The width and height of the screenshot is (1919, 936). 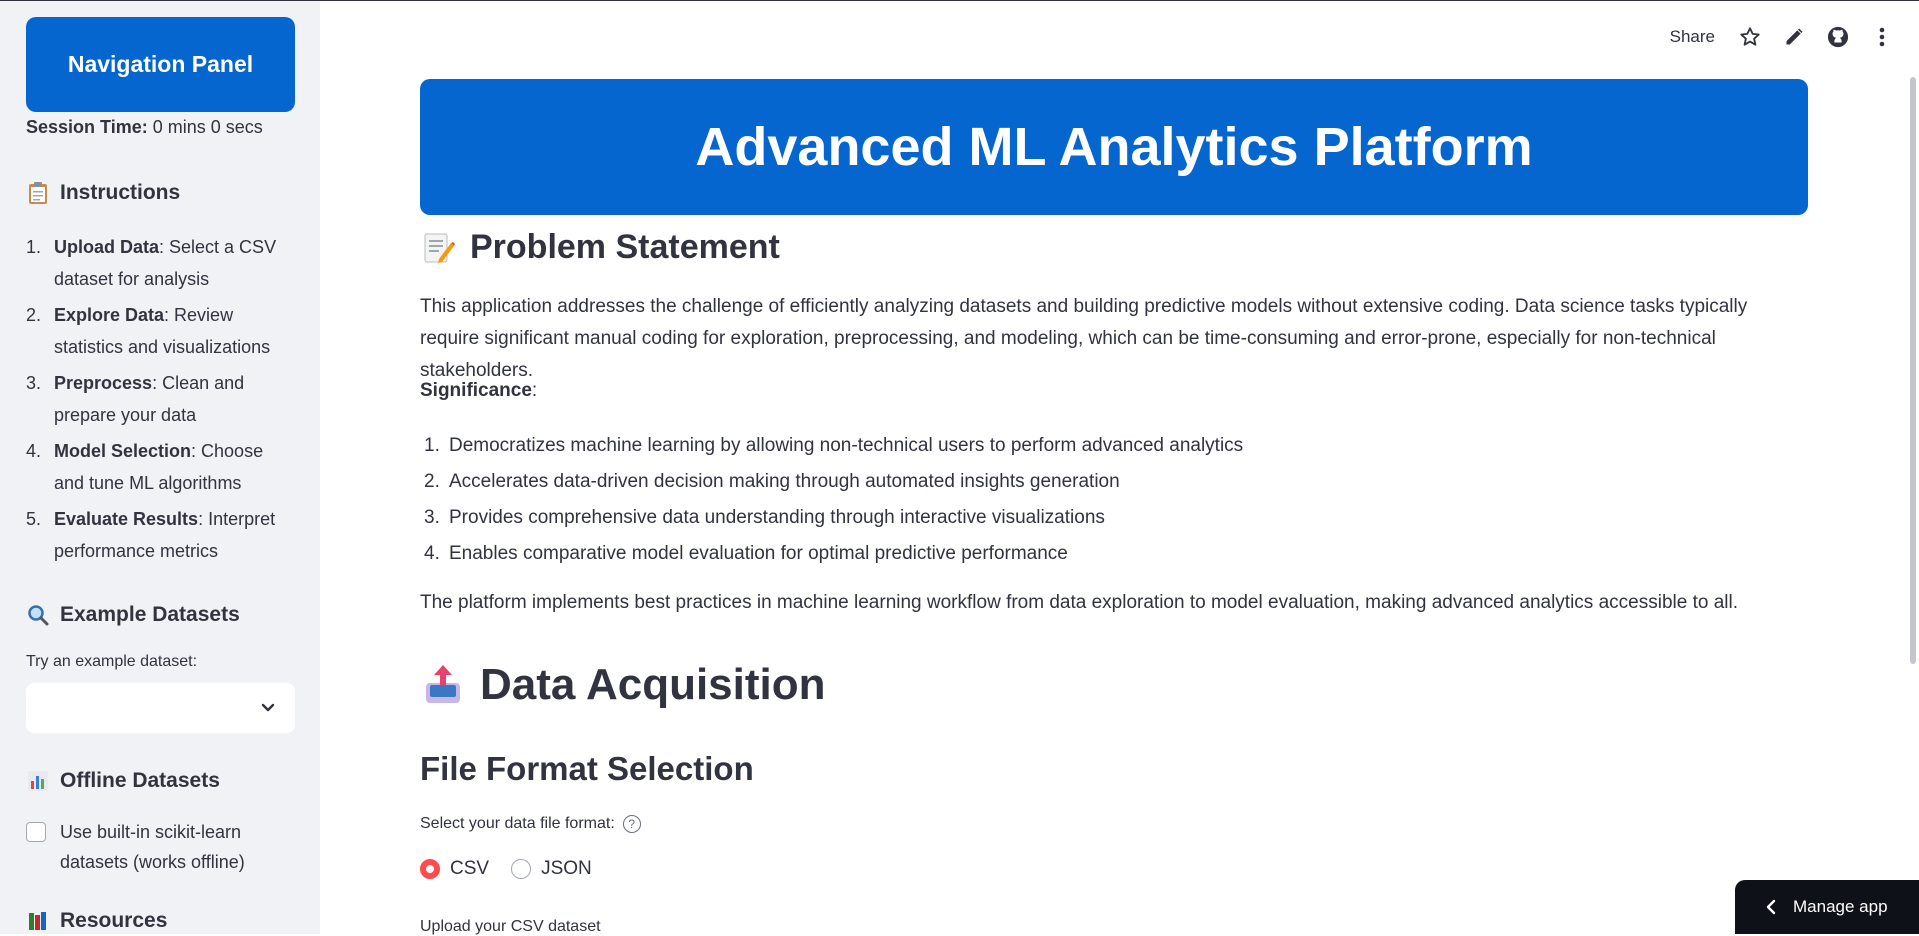 What do you see at coordinates (103, 383) in the screenshot?
I see `list-bold: Preprocess` at bounding box center [103, 383].